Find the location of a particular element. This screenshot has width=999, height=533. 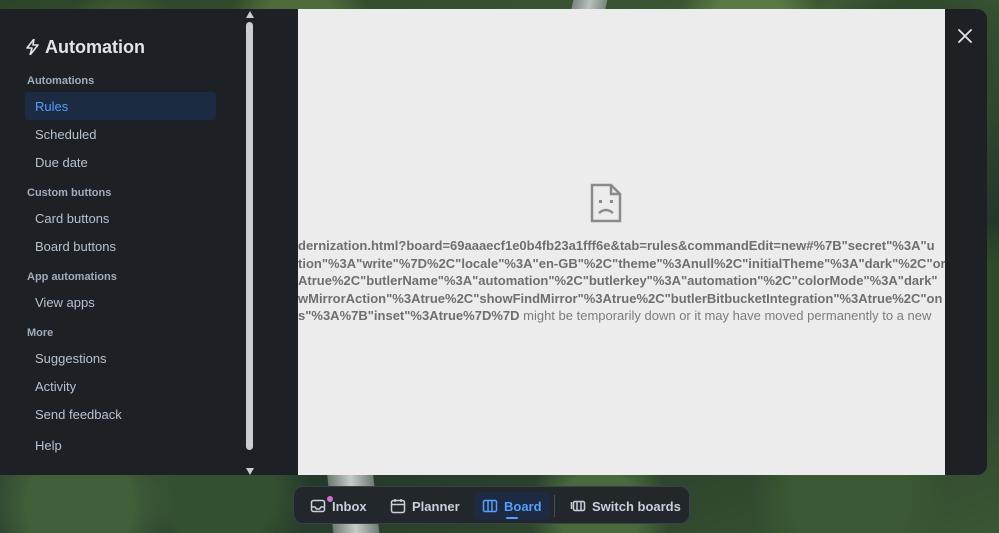

sidebar-scrollbar is located at coordinates (250, 242).